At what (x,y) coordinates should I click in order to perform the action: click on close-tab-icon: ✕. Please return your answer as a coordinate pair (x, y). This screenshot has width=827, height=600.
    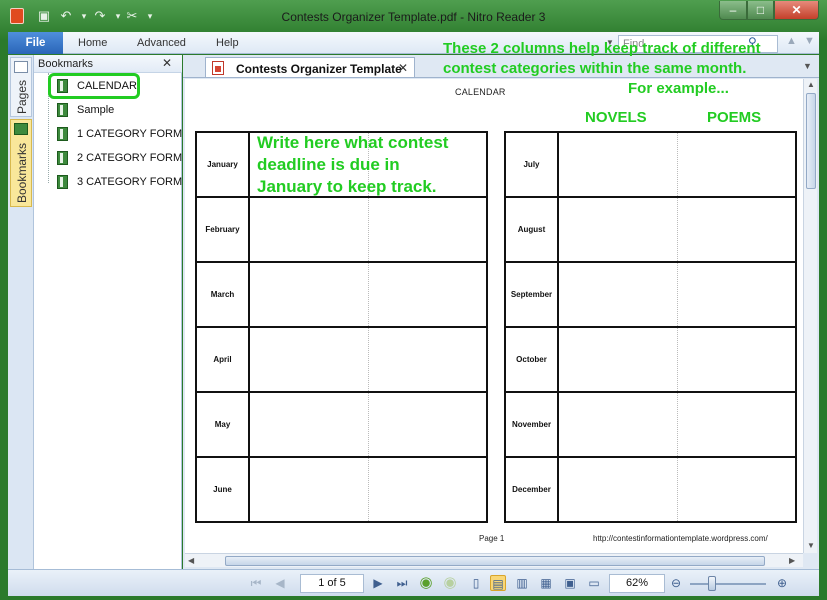
    Looking at the image, I should click on (403, 68).